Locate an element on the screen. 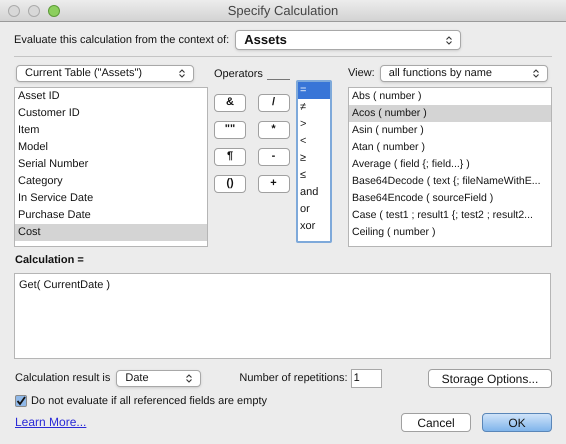  operator-button: / is located at coordinates (274, 103).